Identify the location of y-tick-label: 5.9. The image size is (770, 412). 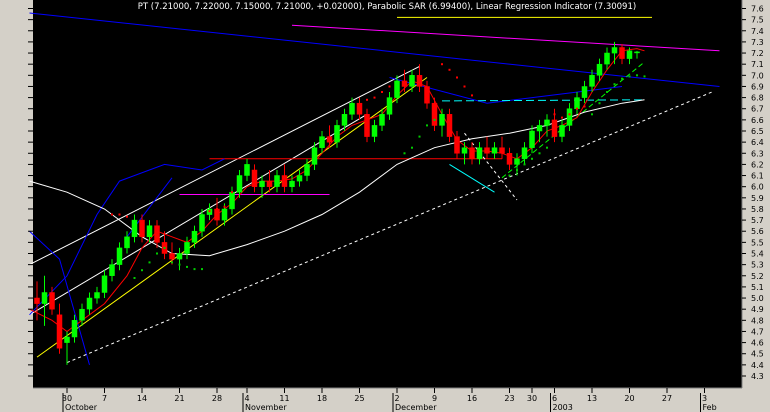
(757, 198).